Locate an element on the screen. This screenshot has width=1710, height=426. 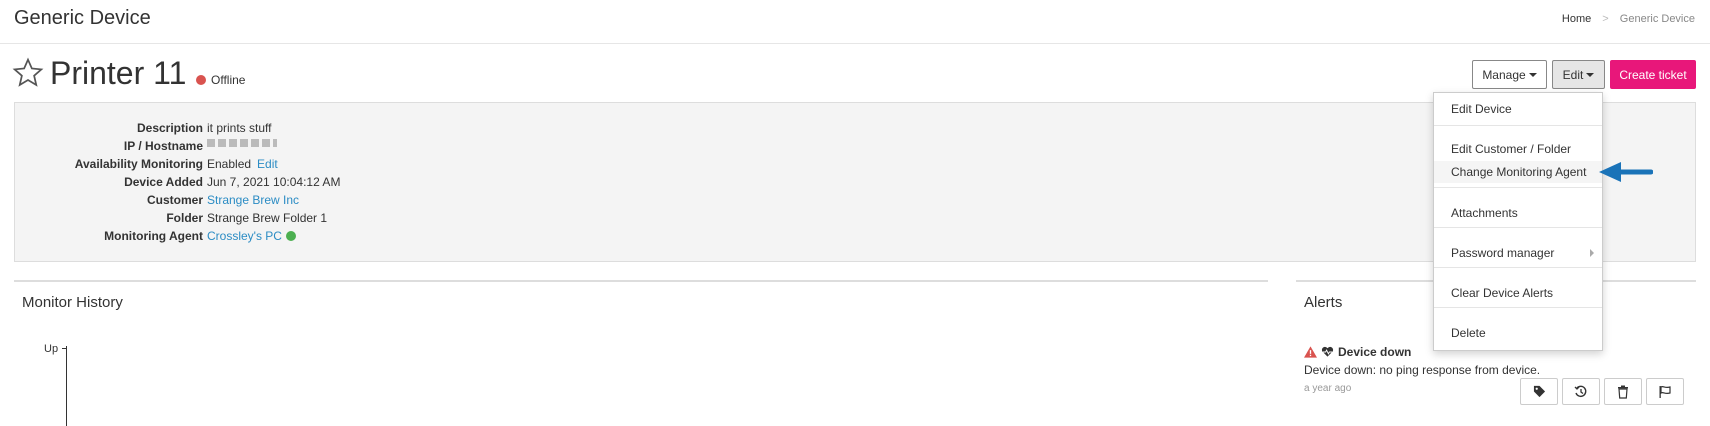
menu-item-change-monitoring-agent: Change Monitoring Agent is located at coordinates (1518, 172).